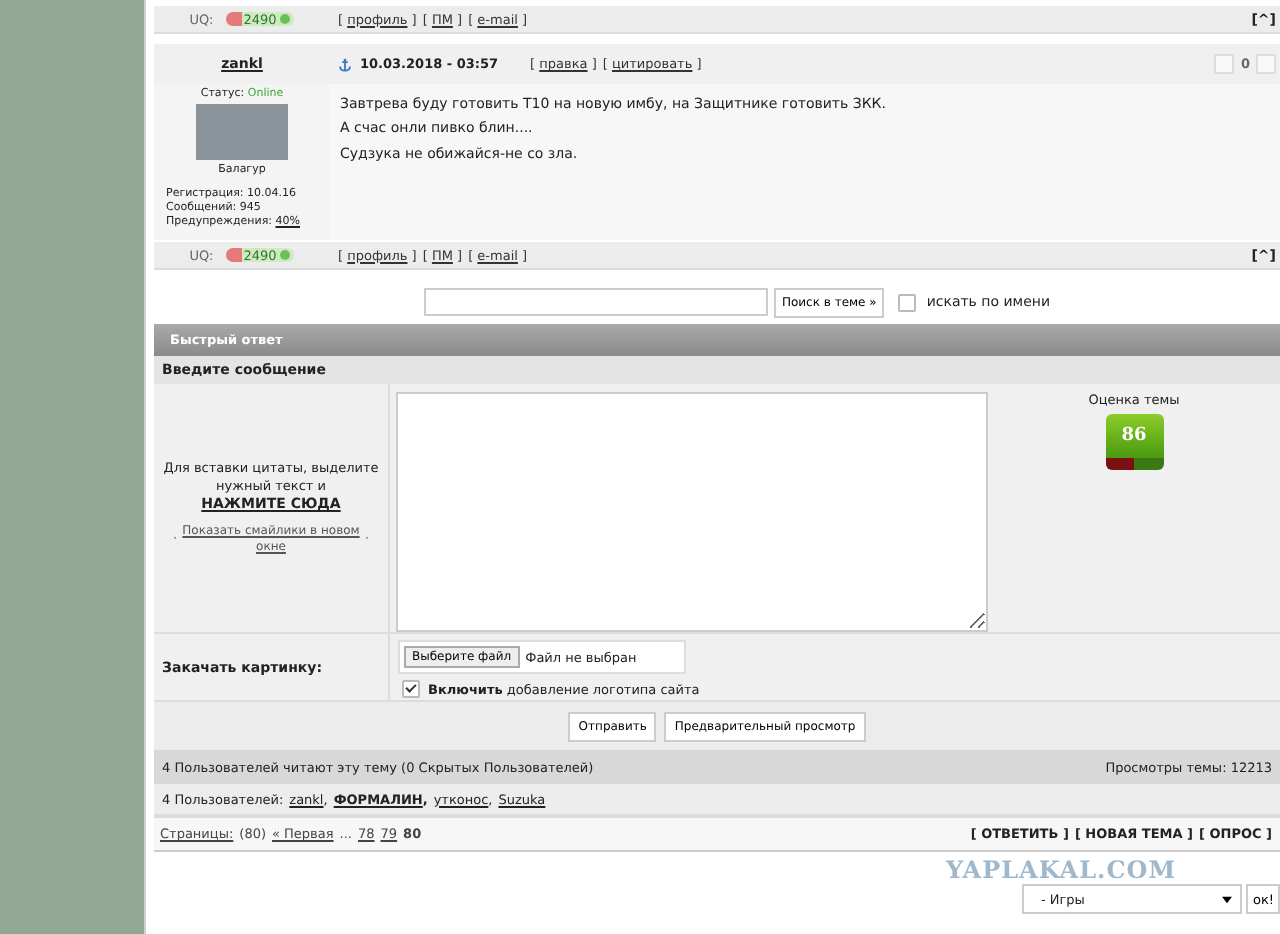 The image size is (1280, 934). What do you see at coordinates (1266, 64) in the screenshot?
I see `vote-up-button` at bounding box center [1266, 64].